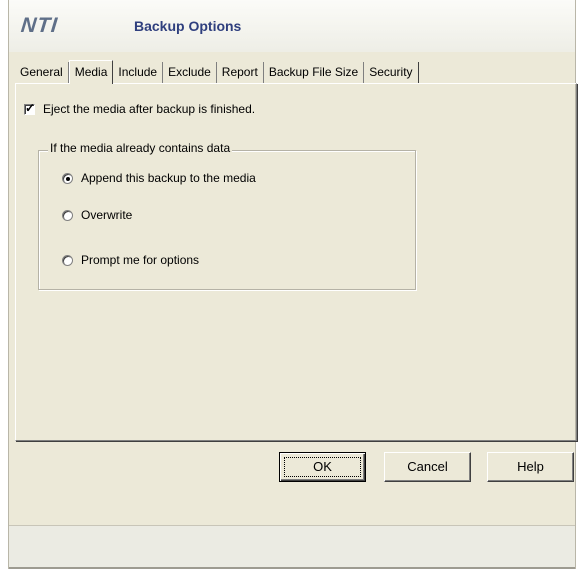  I want to click on tab-exclude-label: Exclude, so click(189, 72).